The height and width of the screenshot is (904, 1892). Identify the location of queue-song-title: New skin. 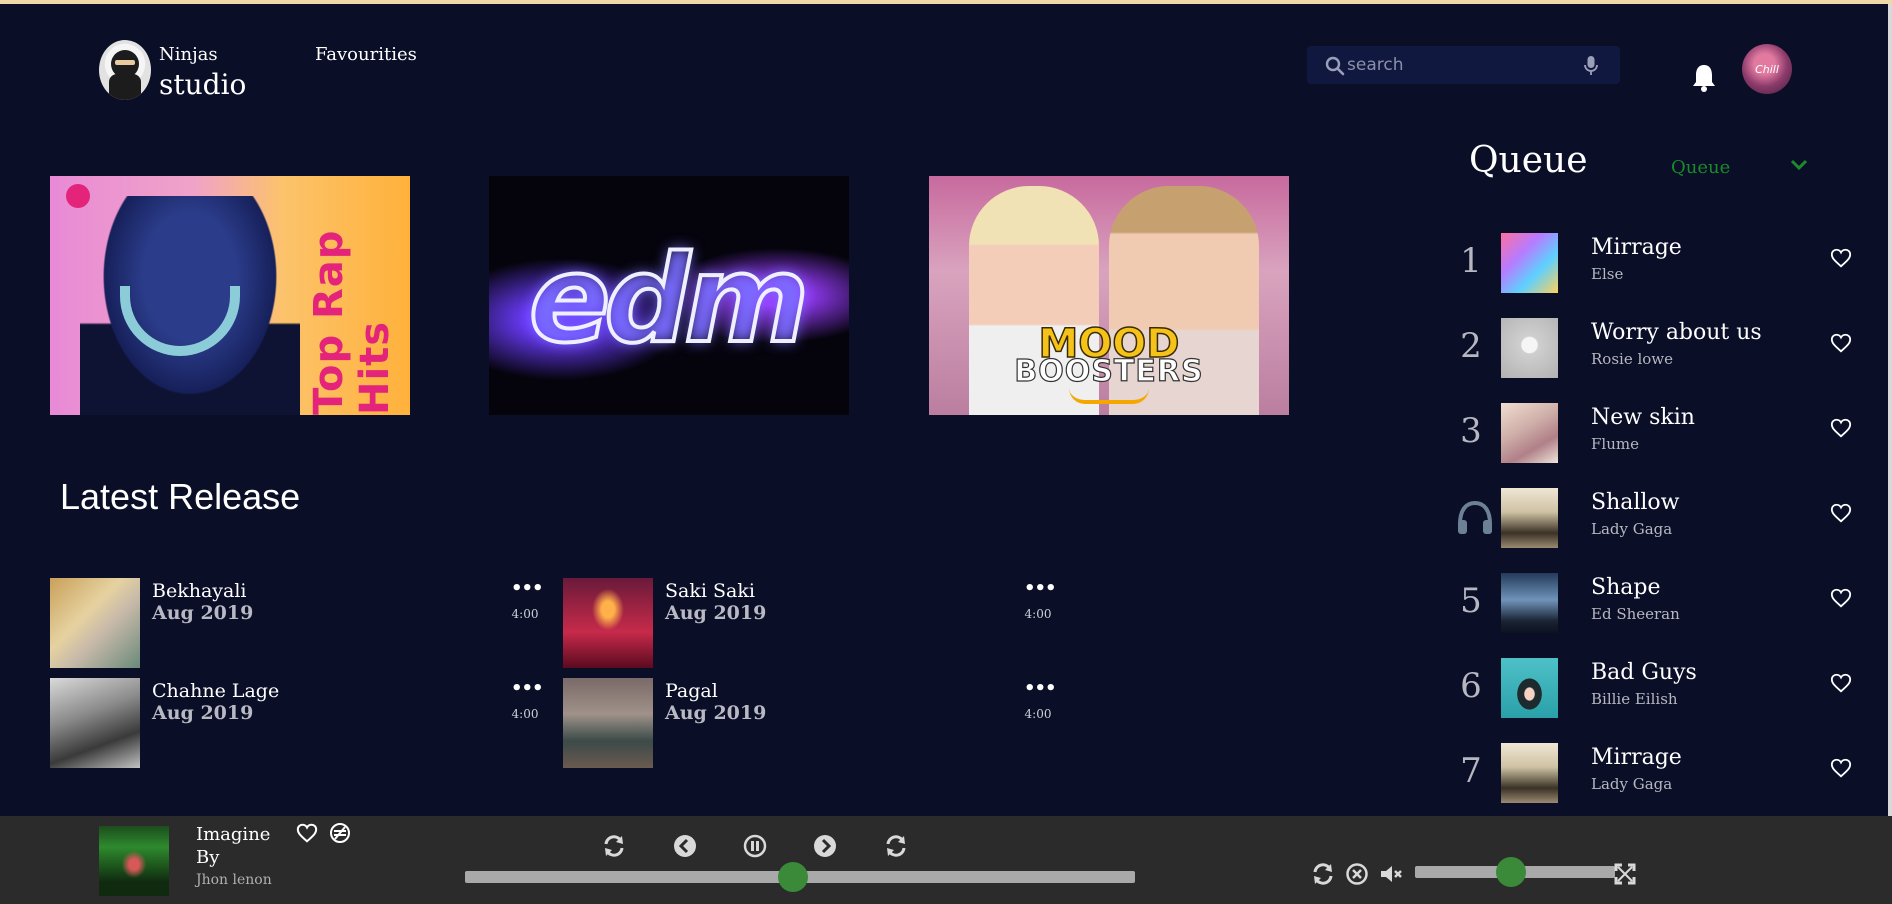
(1643, 417).